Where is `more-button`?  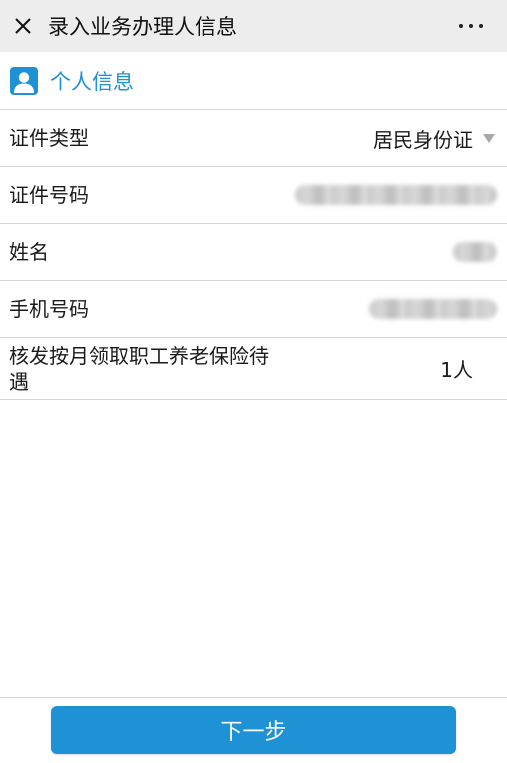 more-button is located at coordinates (471, 26).